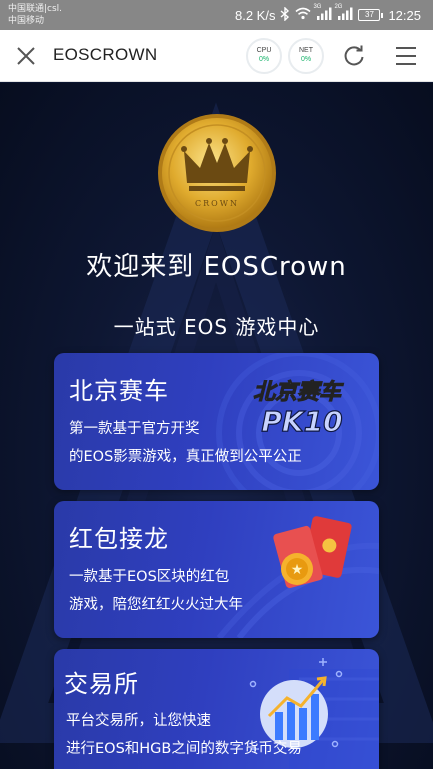  I want to click on status-icons: 8.2 K/s 3G 2G 37 12:25, so click(327, 14).